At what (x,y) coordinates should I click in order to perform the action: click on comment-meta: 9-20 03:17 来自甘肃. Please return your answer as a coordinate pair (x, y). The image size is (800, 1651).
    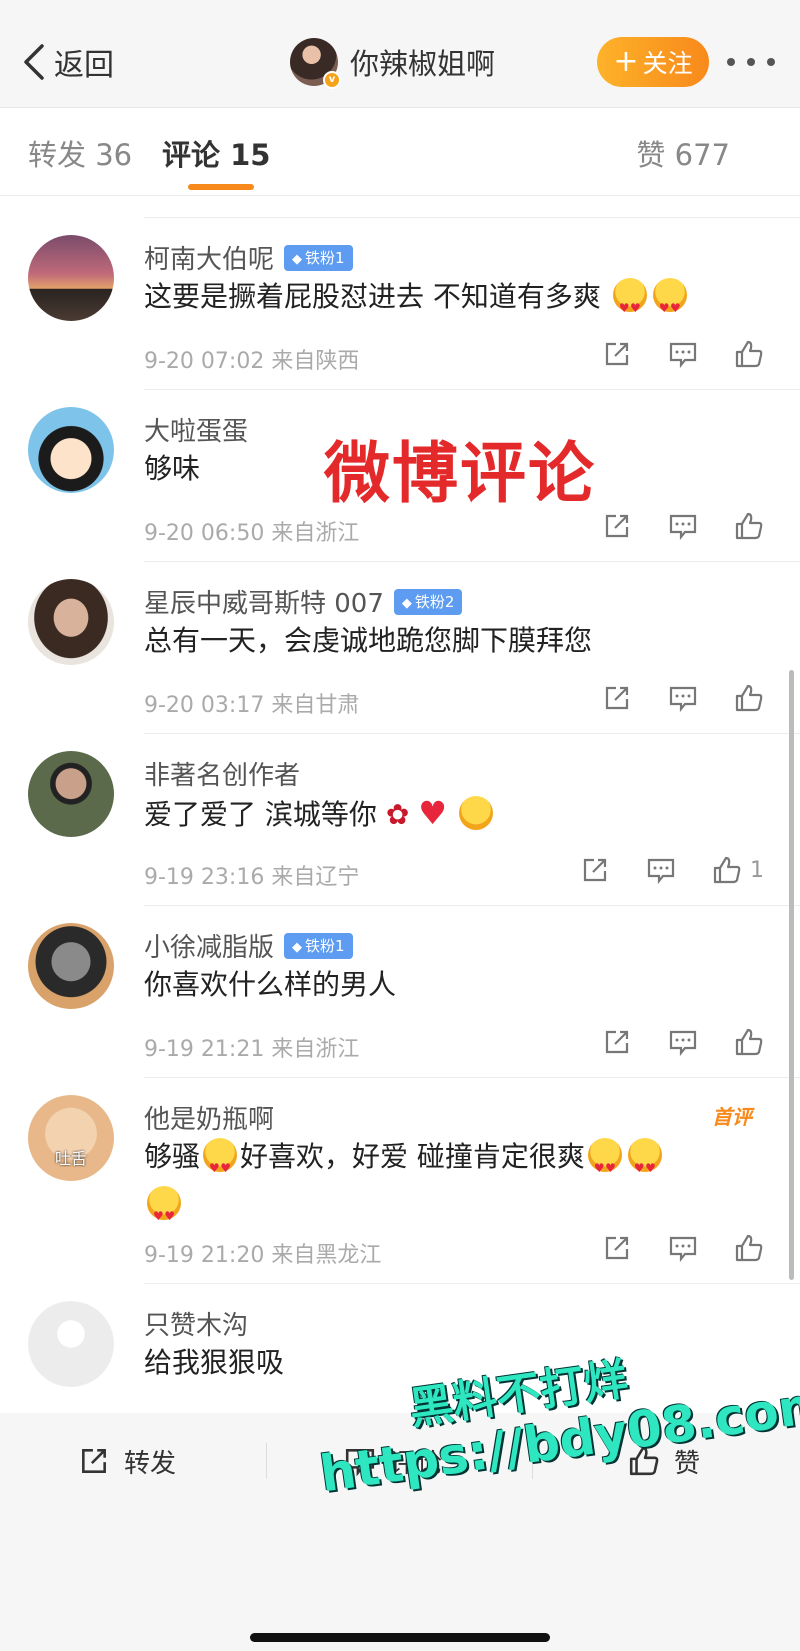
    Looking at the image, I should click on (251, 703).